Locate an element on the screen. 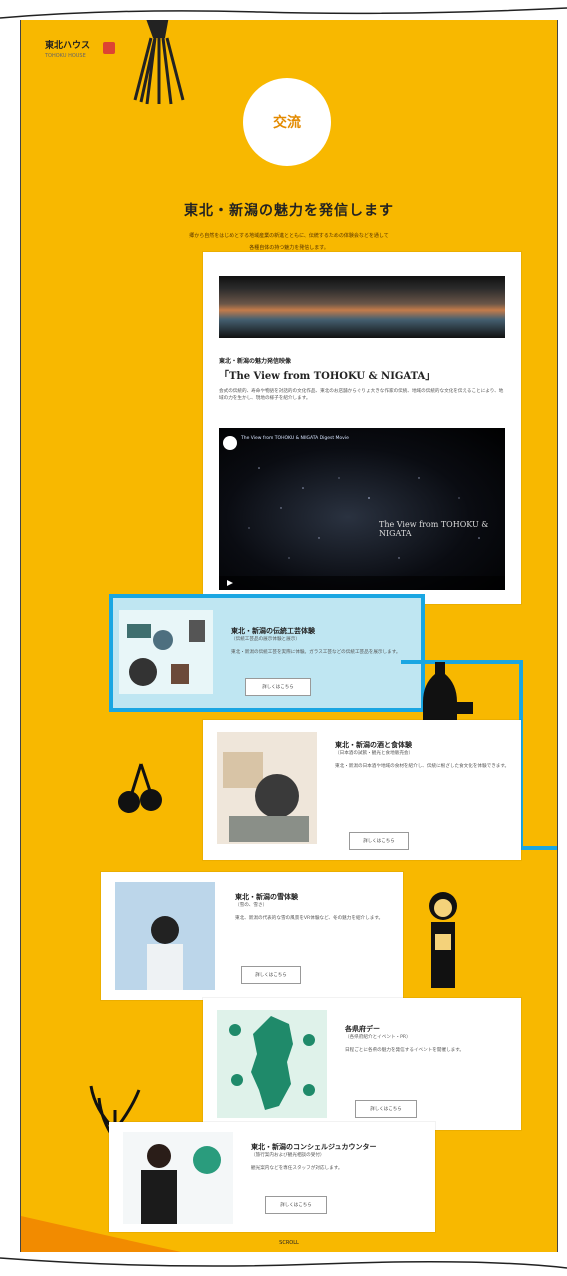 The width and height of the screenshot is (567, 1276). page-headline: 東北・新潟の魅力を発信します is located at coordinates (289, 211).